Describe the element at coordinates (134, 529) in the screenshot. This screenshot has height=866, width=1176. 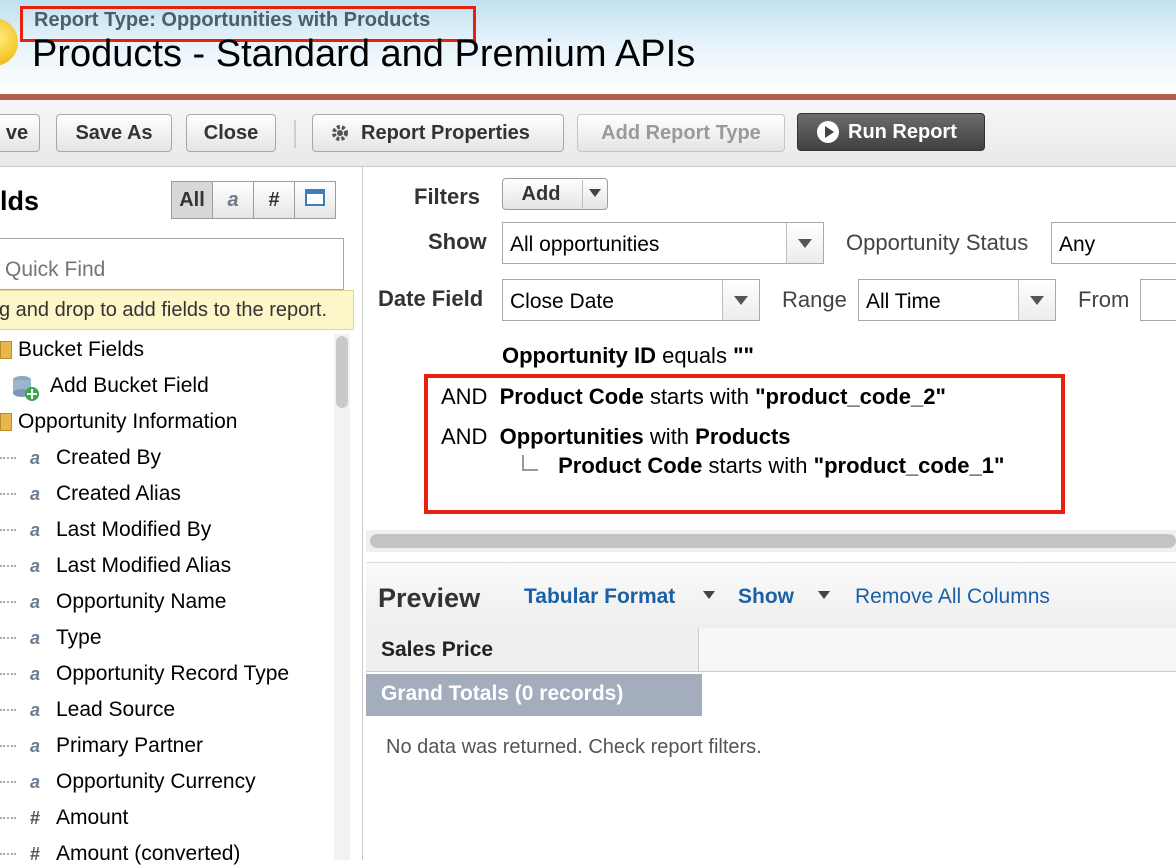
I see `tree-label: Last Modified By` at that location.